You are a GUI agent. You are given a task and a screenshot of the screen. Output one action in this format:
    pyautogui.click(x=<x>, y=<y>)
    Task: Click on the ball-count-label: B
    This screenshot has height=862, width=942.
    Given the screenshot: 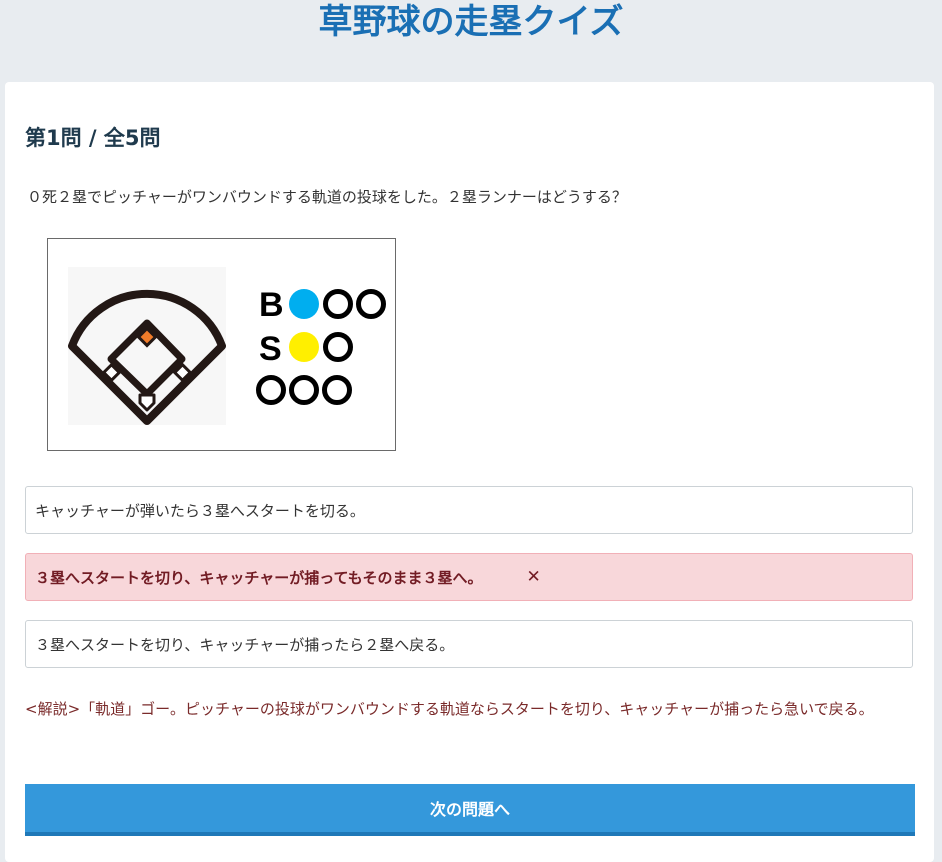 What is the action you would take?
    pyautogui.click(x=271, y=305)
    